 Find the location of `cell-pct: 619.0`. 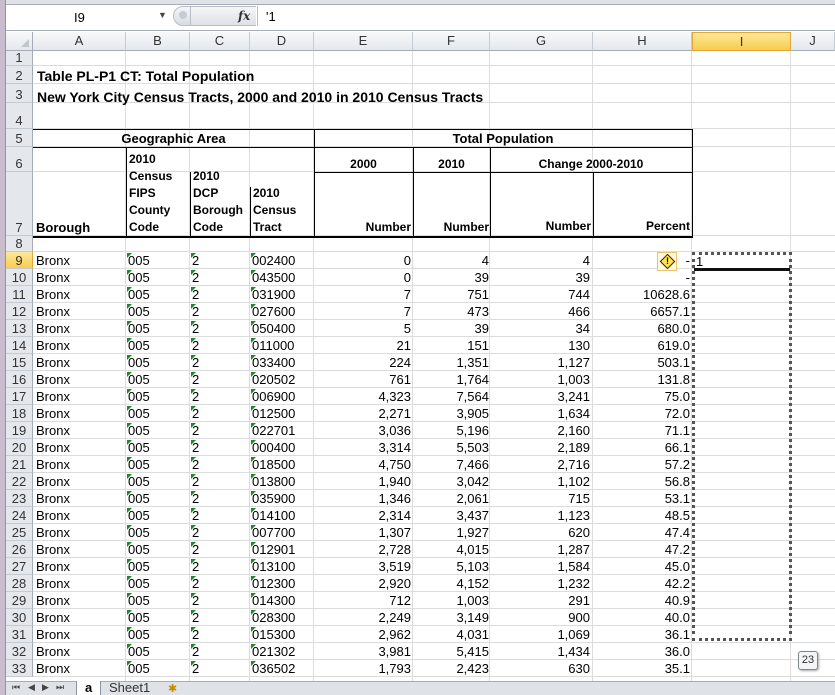

cell-pct: 619.0 is located at coordinates (641, 346).